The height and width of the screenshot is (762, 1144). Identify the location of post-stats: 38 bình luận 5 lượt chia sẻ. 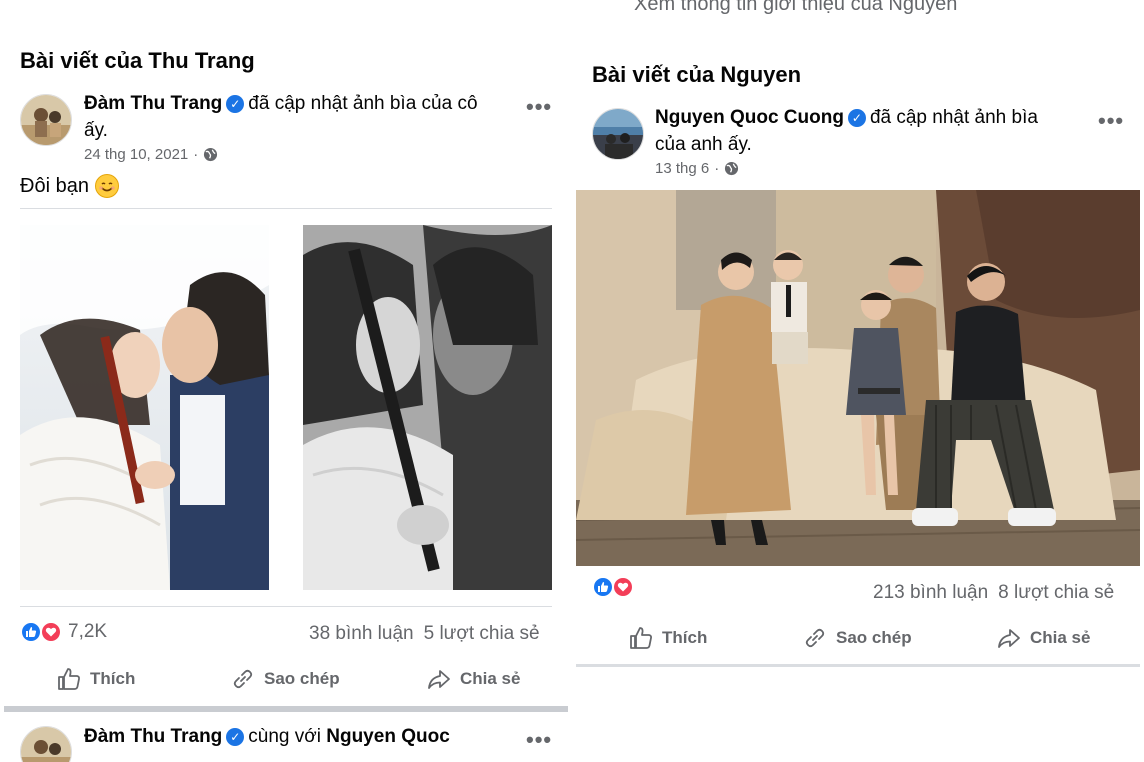
(424, 634).